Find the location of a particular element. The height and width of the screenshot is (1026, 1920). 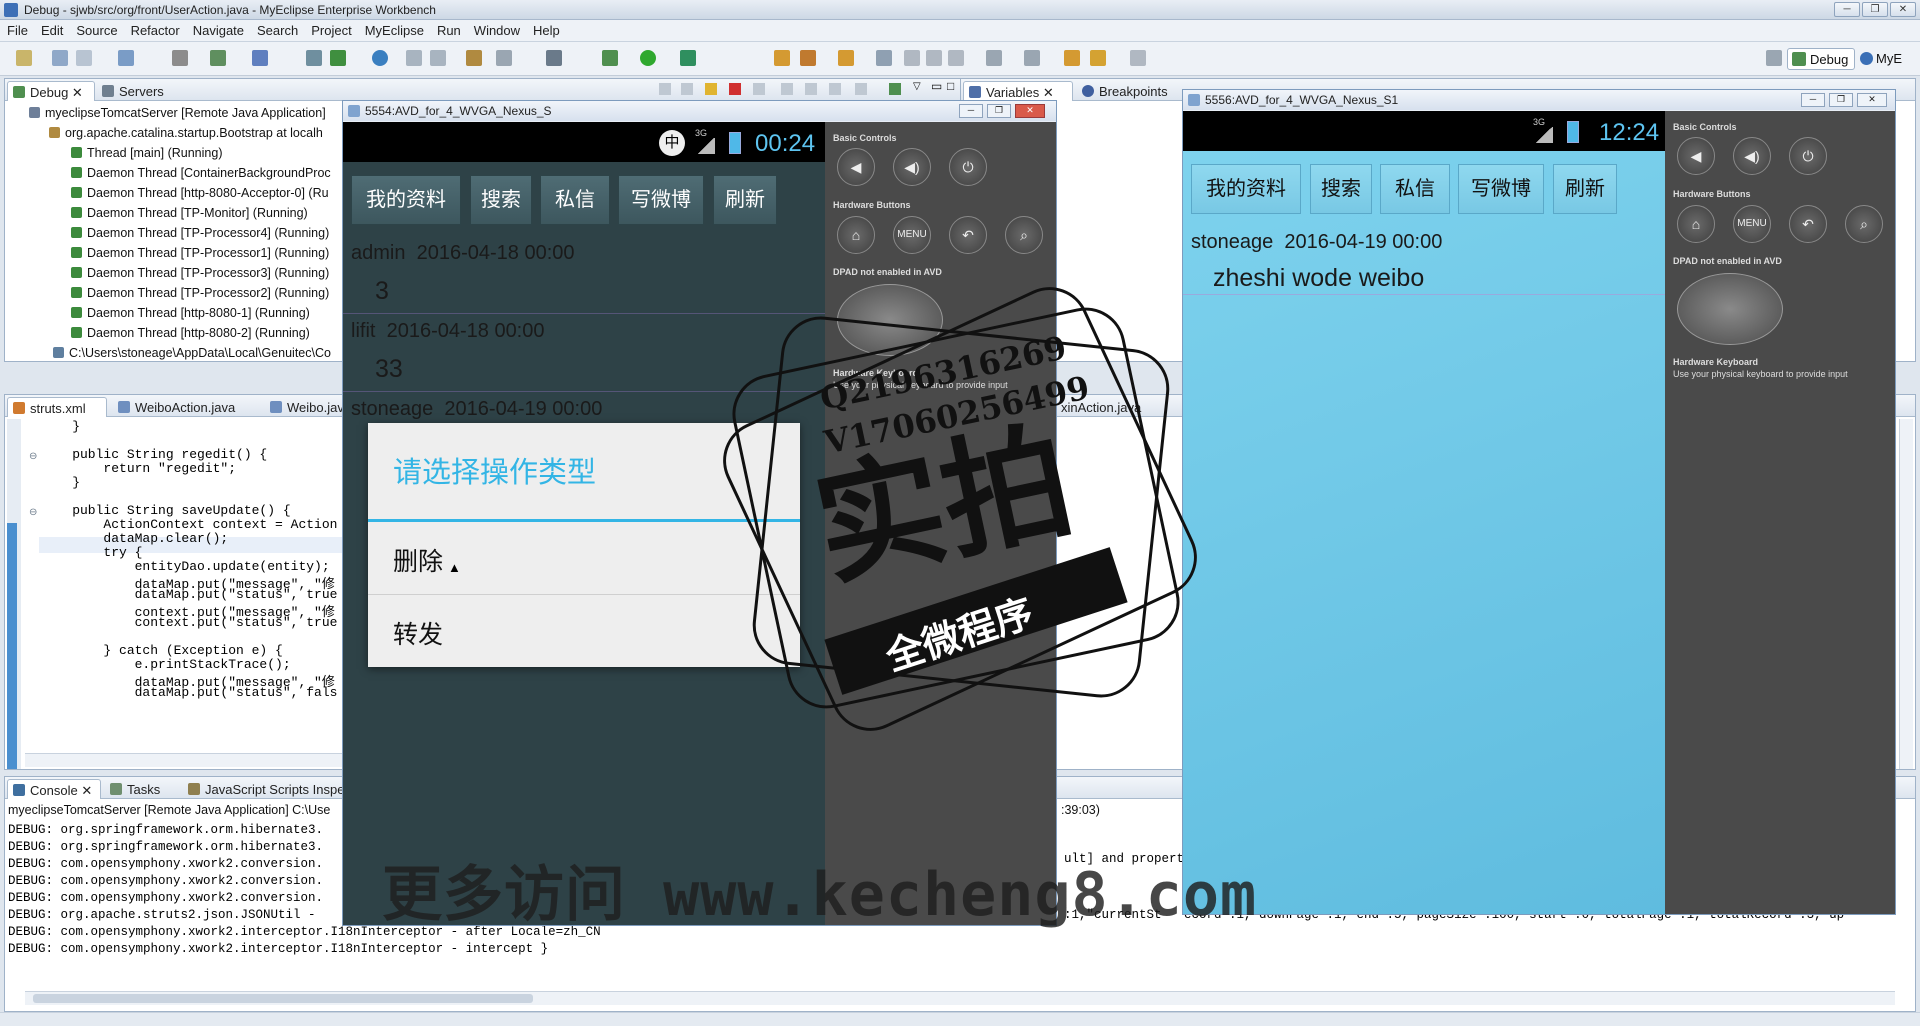

perspective-debug-button: Debug is located at coordinates (1821, 59).